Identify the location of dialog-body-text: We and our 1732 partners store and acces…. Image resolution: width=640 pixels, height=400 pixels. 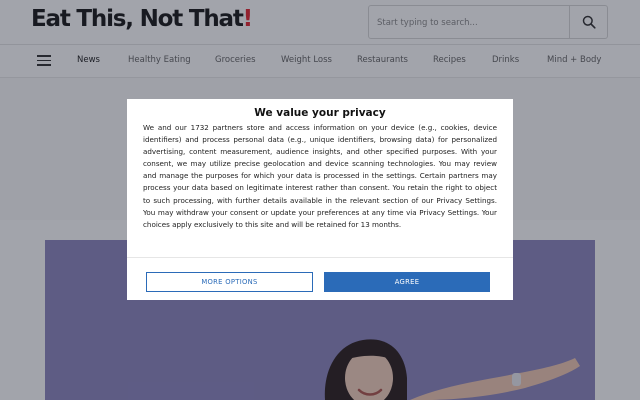
(320, 176).